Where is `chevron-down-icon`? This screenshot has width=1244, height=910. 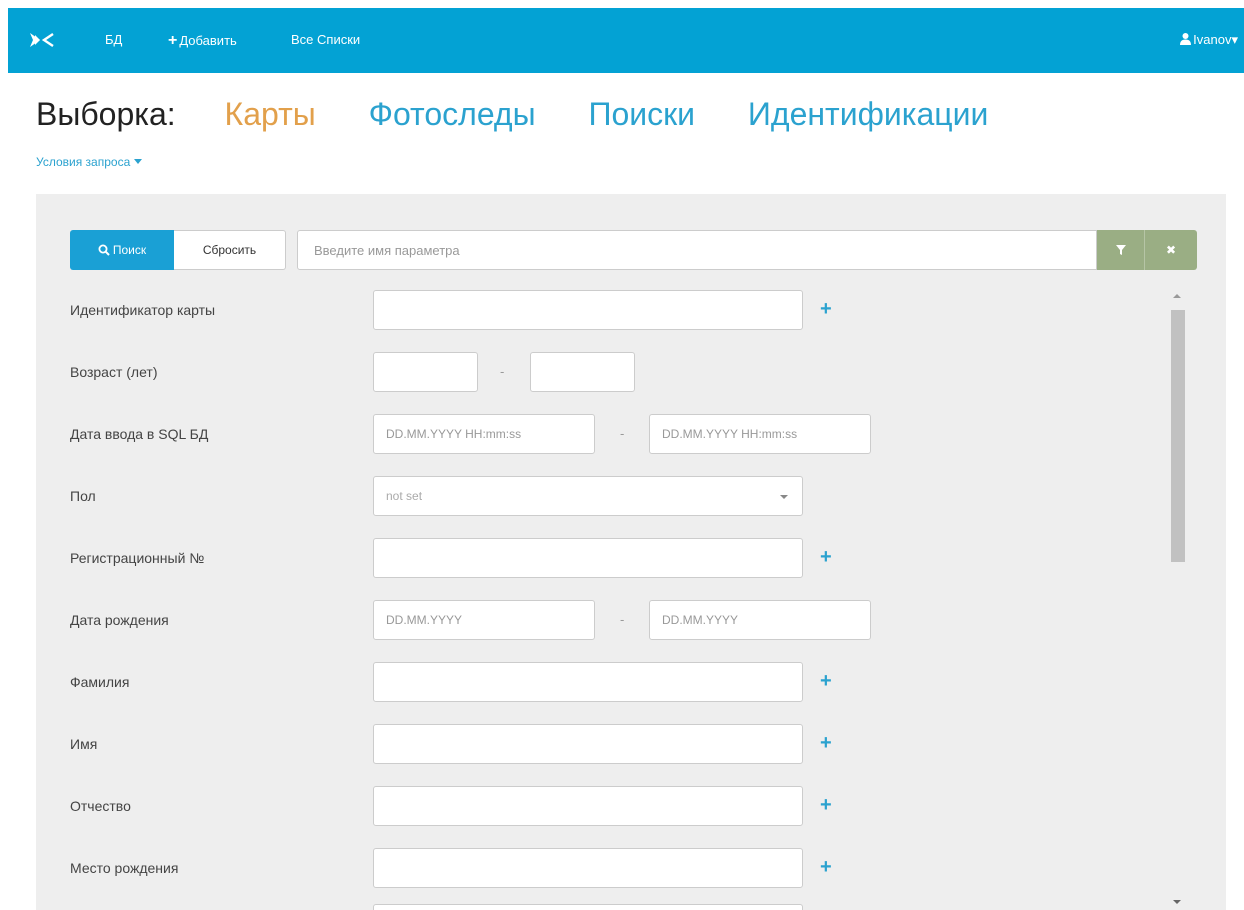 chevron-down-icon is located at coordinates (784, 497).